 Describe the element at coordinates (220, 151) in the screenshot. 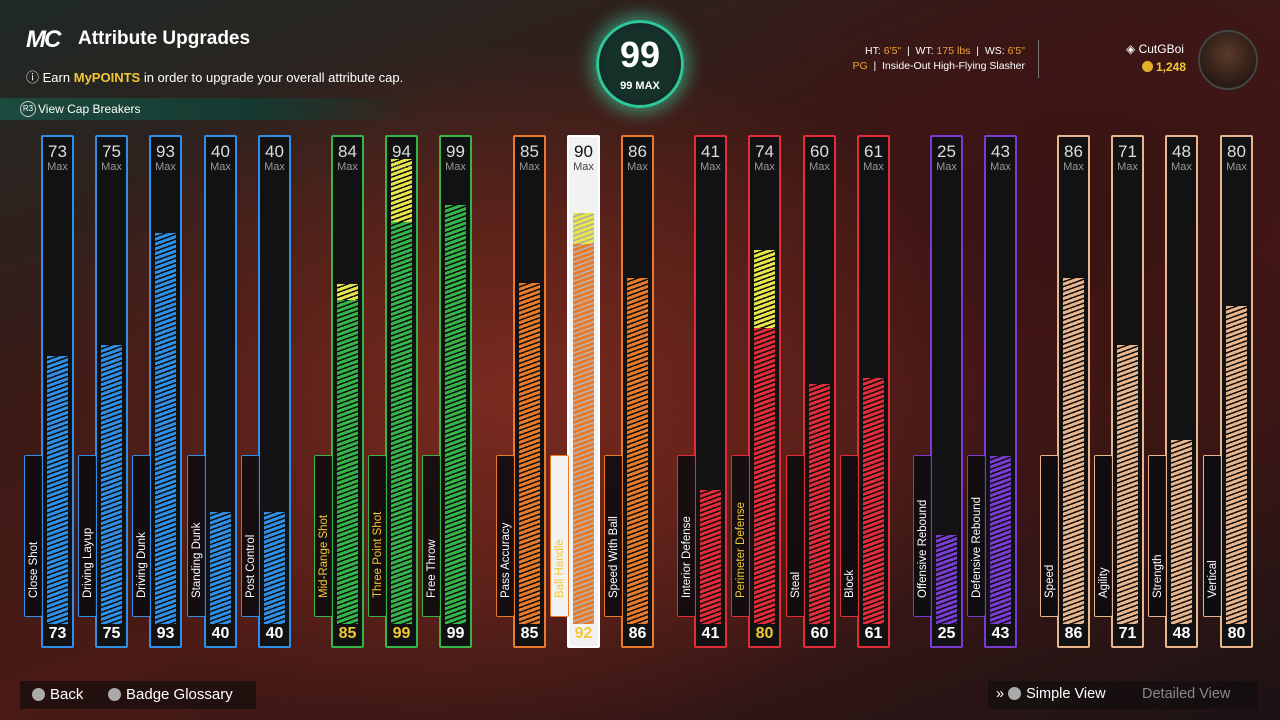

I see `attribute-max-value: 40` at that location.